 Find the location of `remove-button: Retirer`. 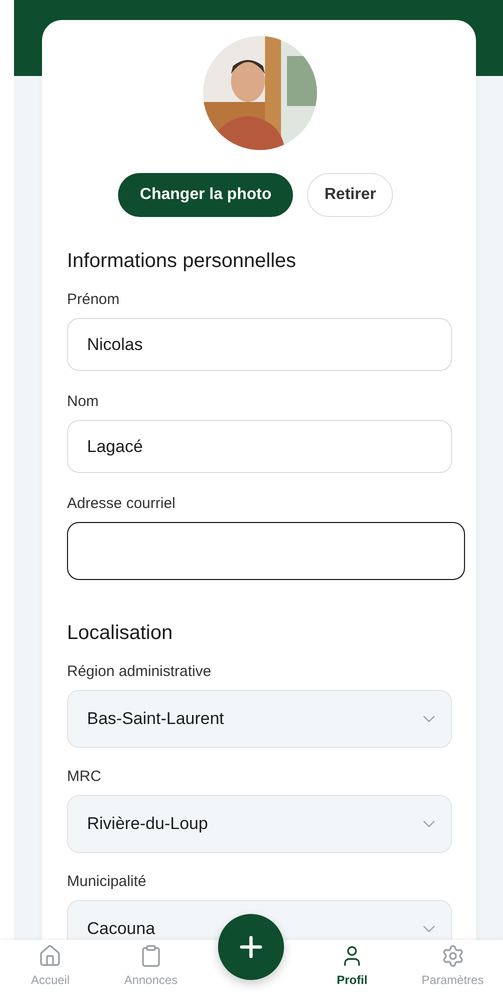

remove-button: Retirer is located at coordinates (350, 195).